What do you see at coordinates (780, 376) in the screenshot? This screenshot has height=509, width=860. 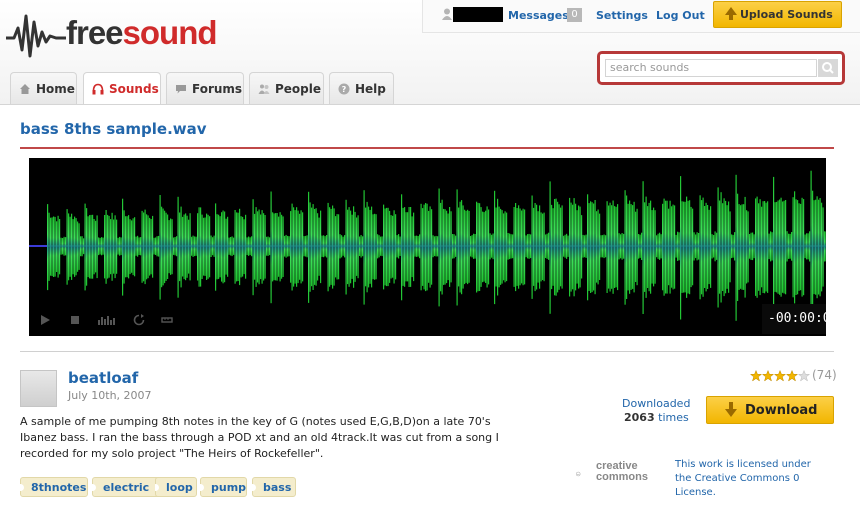 I see `rating-stars` at bounding box center [780, 376].